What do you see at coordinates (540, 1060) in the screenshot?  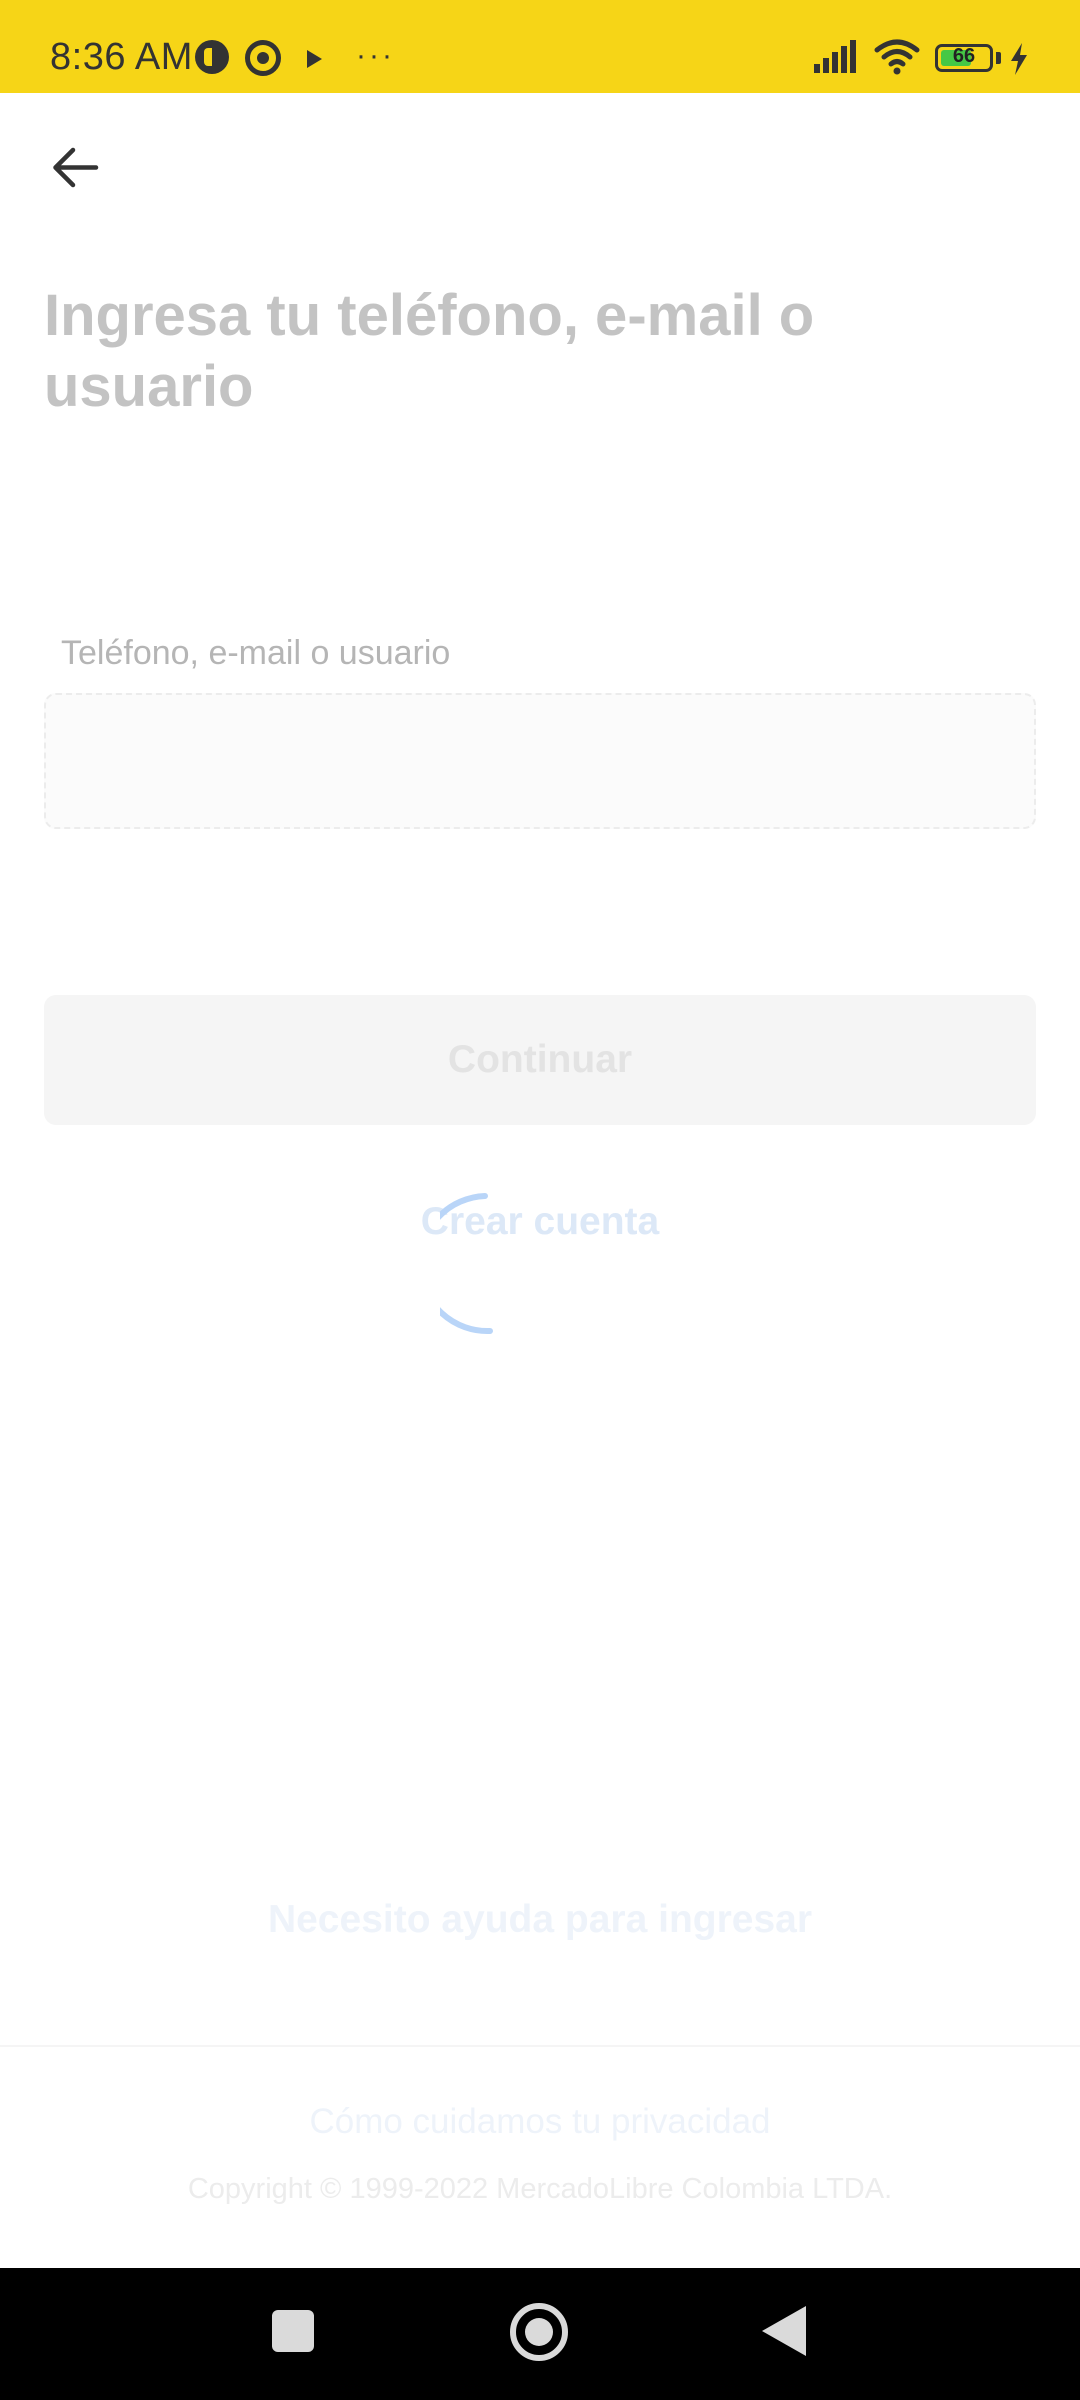 I see `continue-button: Continuar` at bounding box center [540, 1060].